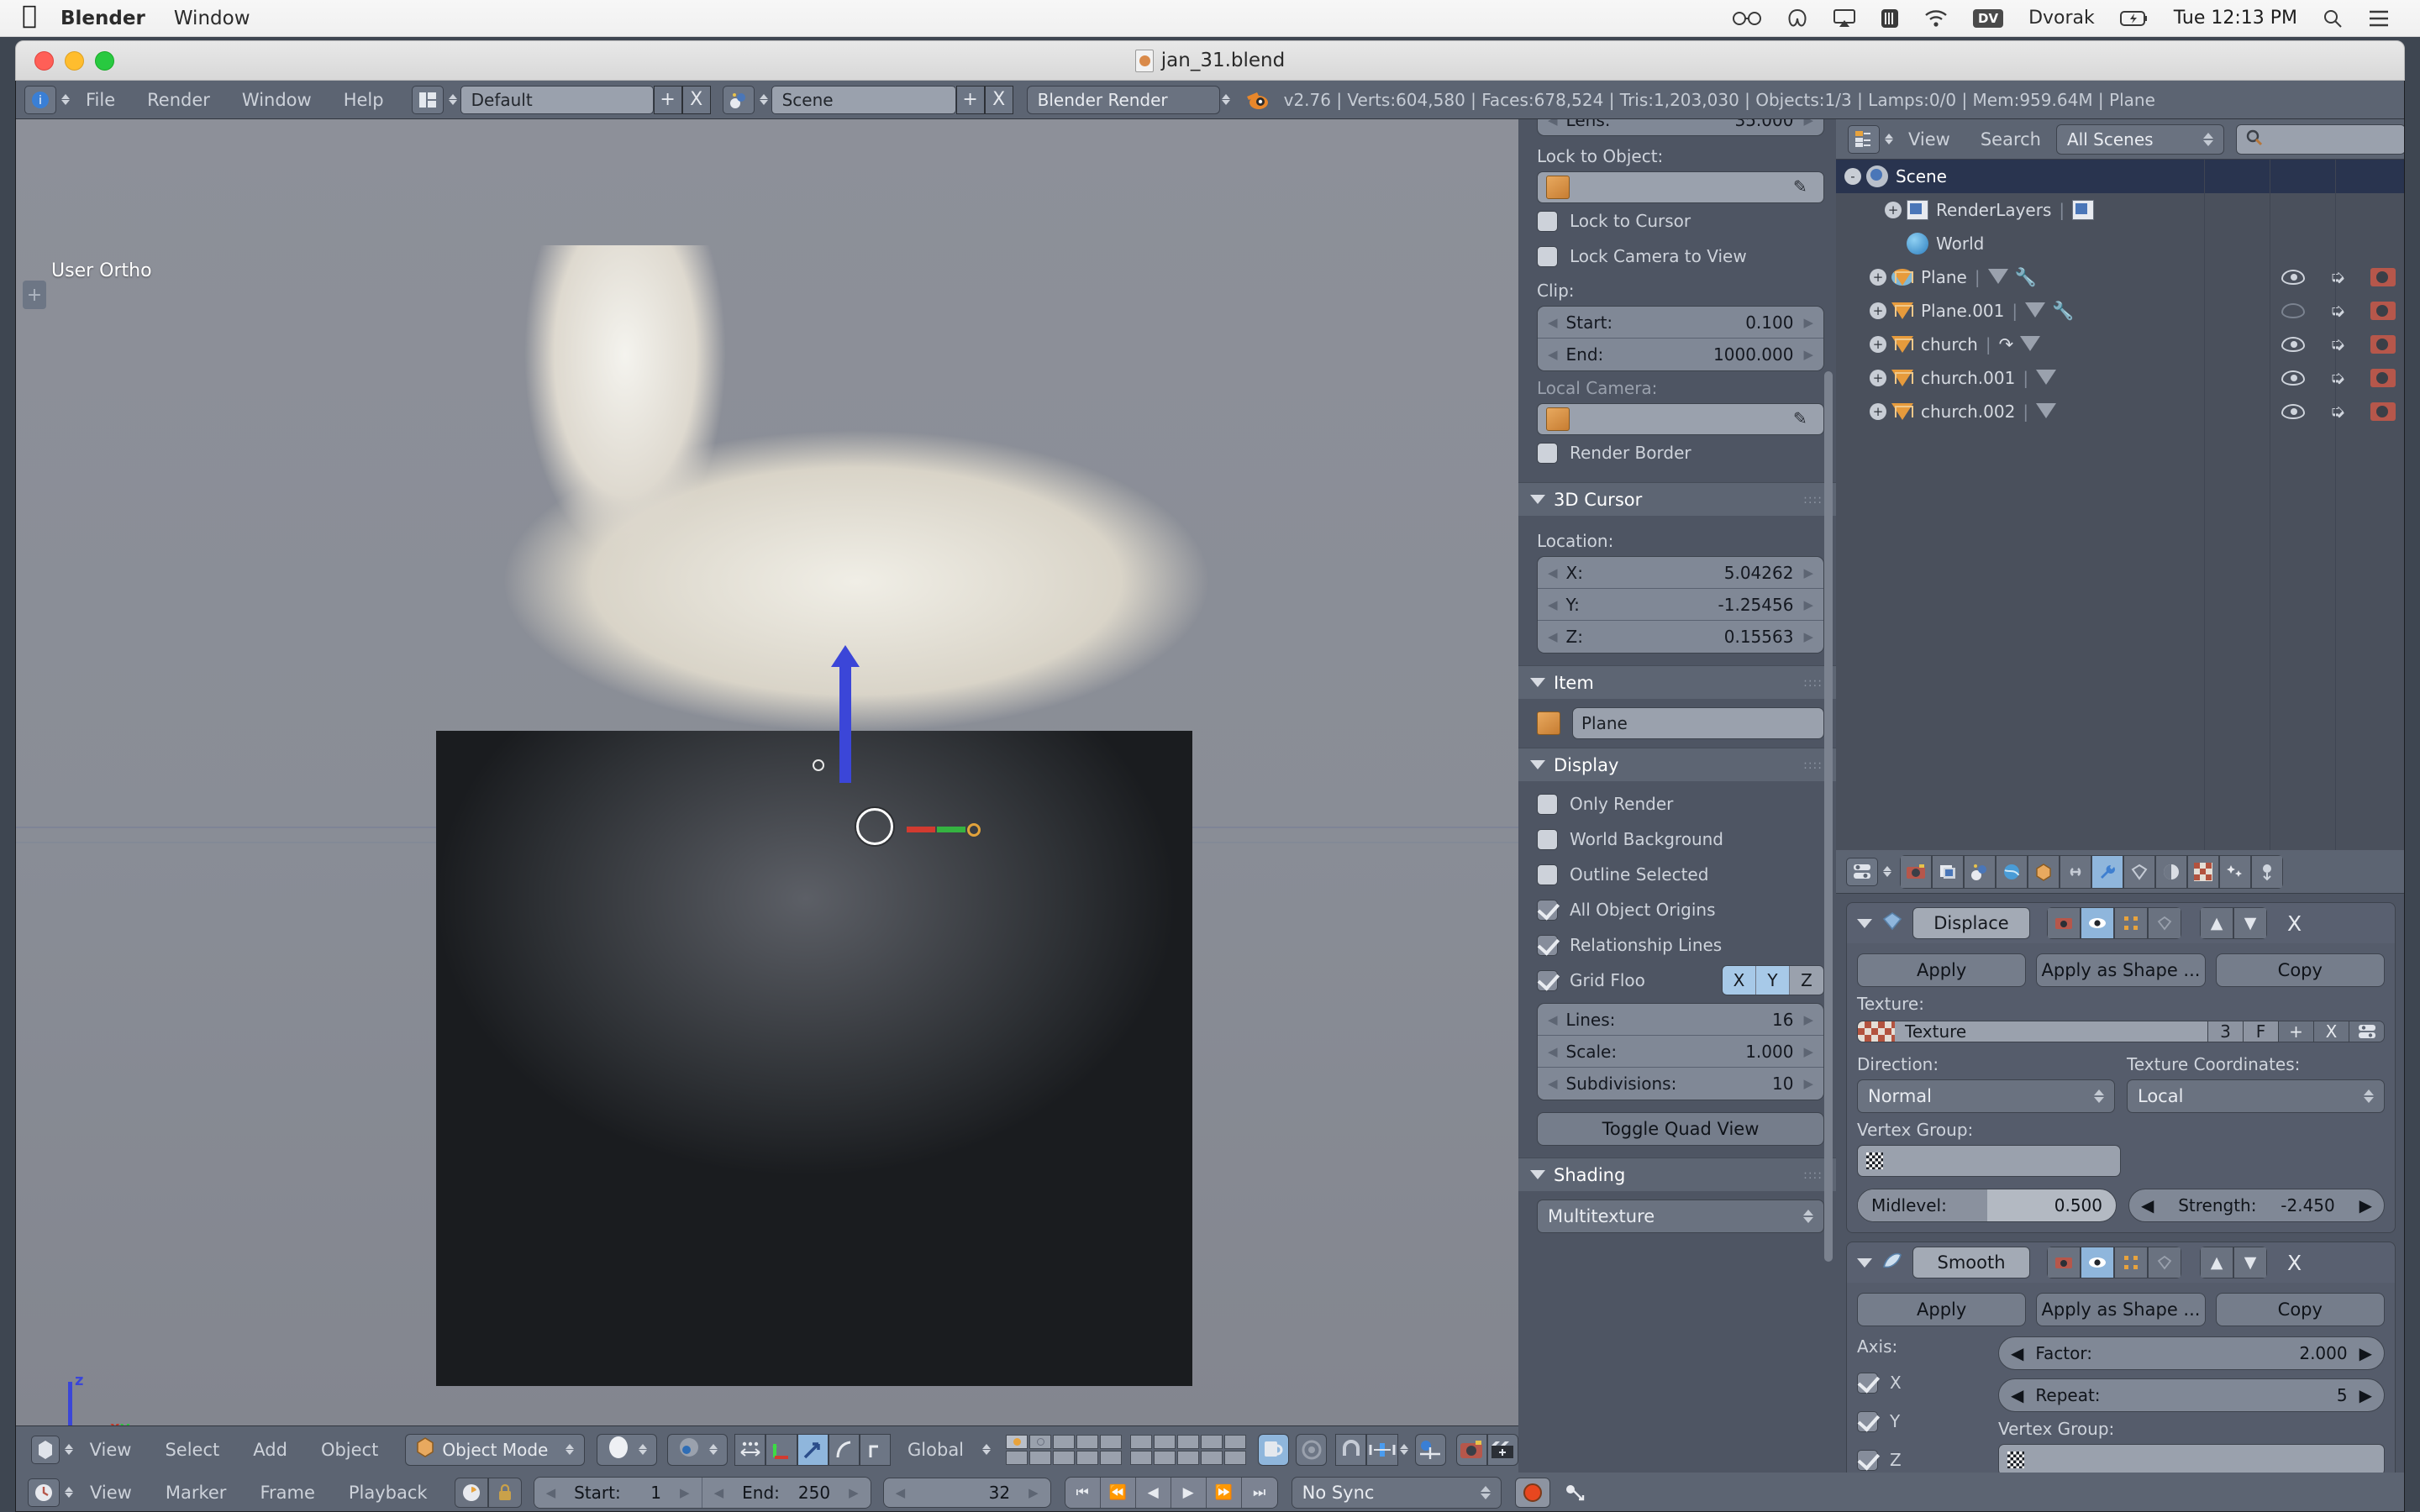  Describe the element at coordinates (1537, 499) in the screenshot. I see `collapse-triangle-icon` at that location.